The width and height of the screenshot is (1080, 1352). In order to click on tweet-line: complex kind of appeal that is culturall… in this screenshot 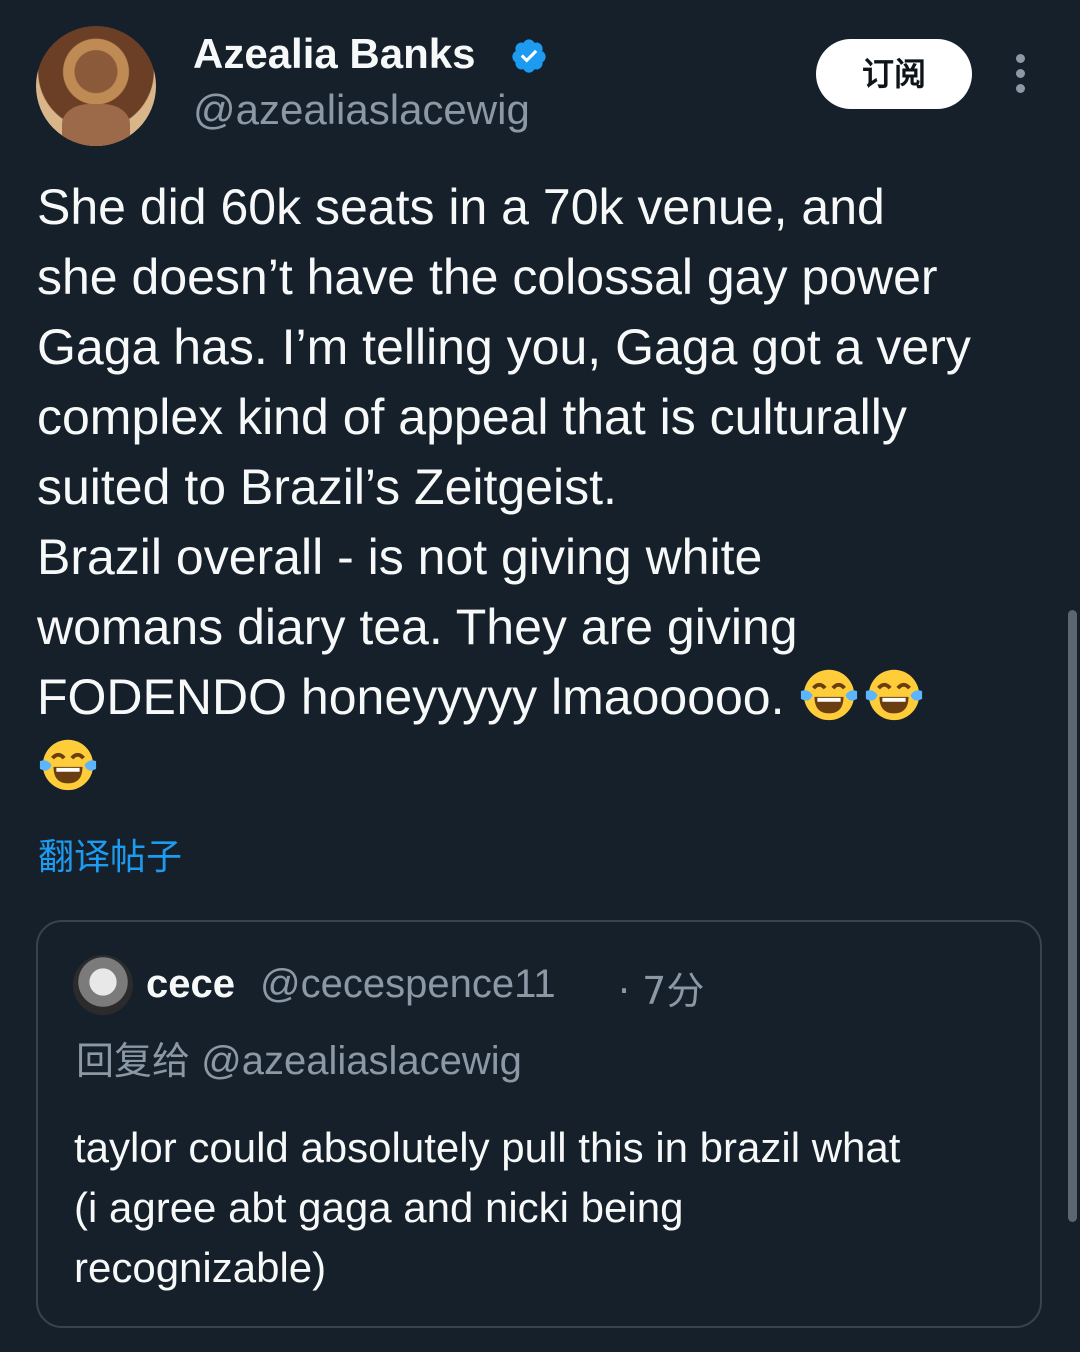, I will do `click(472, 417)`.